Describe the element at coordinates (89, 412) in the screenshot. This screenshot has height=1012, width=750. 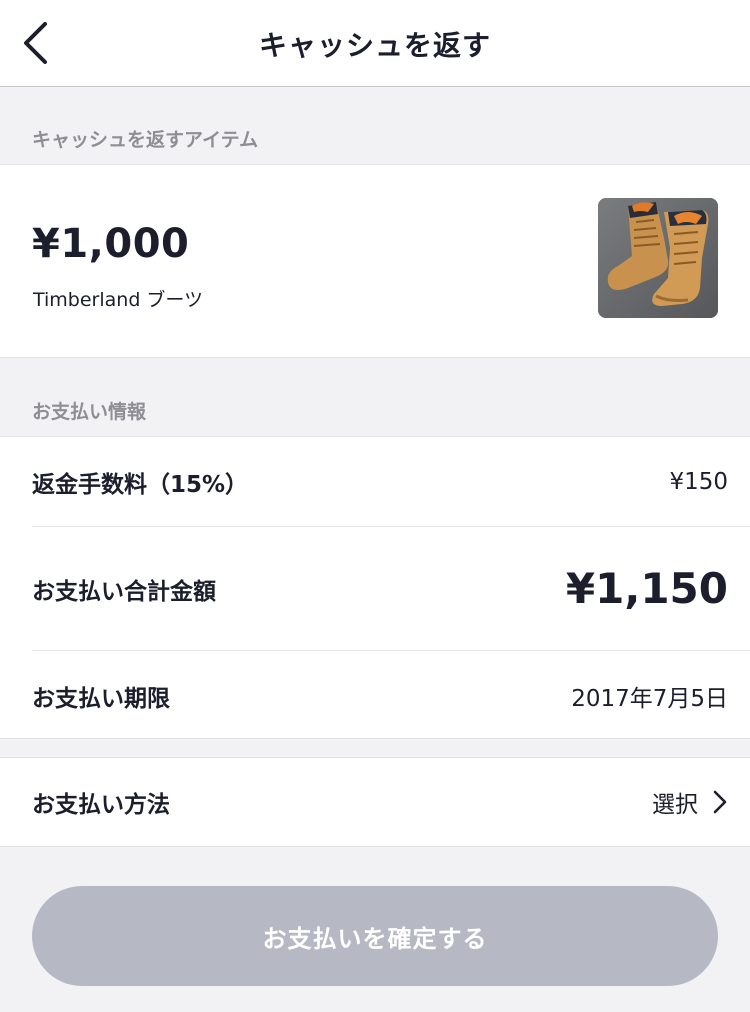
I see `payment-section-heading: お支払い情報` at that location.